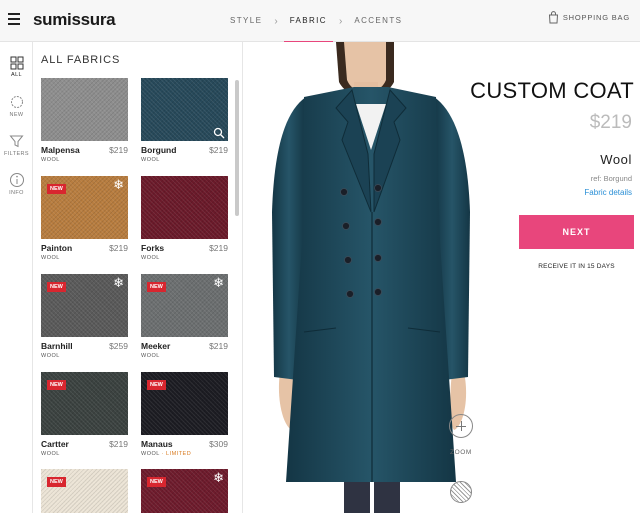 The image size is (640, 513). What do you see at coordinates (16, 141) in the screenshot?
I see `funnel-icon` at bounding box center [16, 141].